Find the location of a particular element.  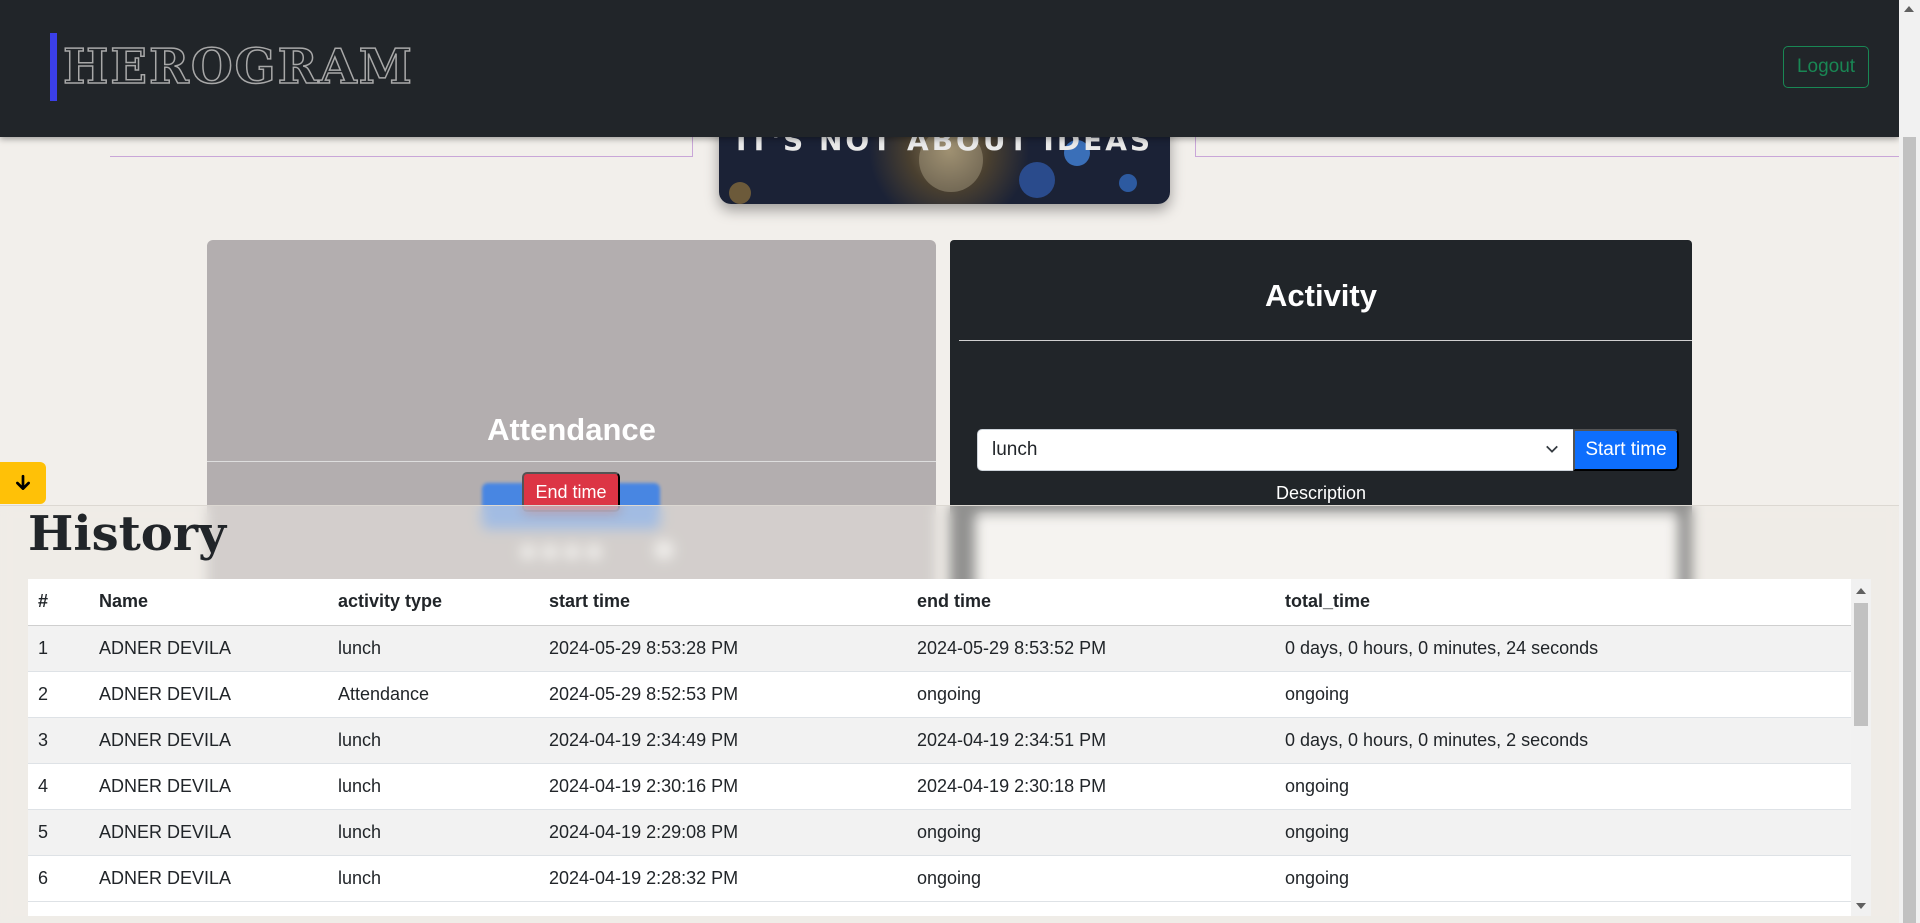

cell-total-time: 0 days, 0 hours, 0 minutes, 2 seconds is located at coordinates (1563, 740).